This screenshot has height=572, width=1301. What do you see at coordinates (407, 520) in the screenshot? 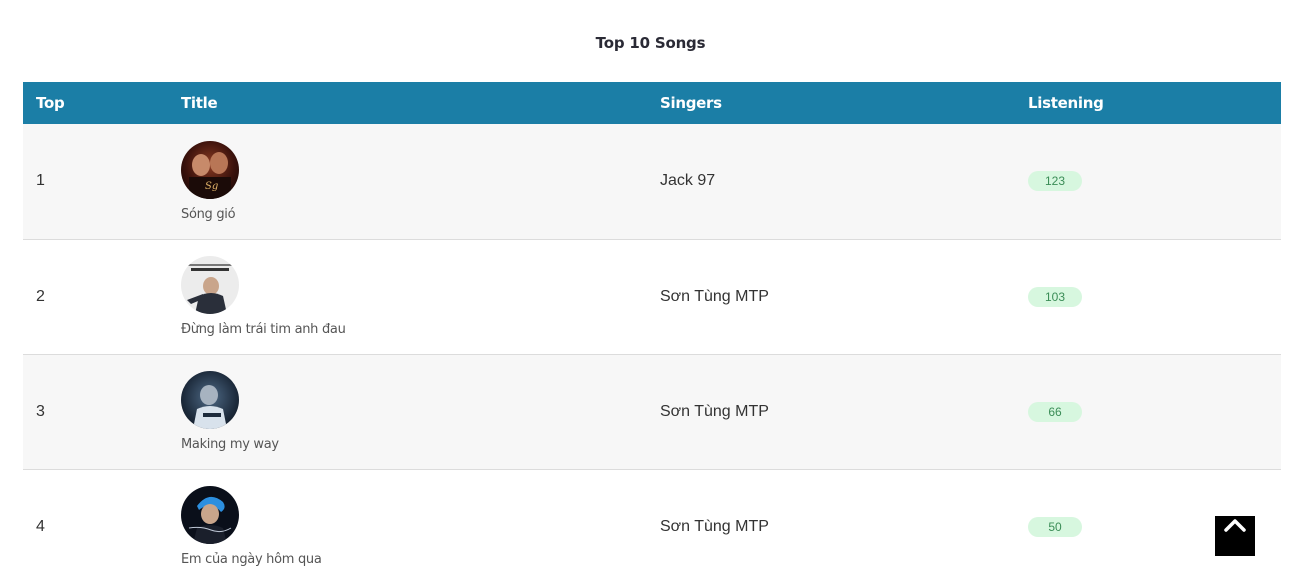
I see `title-cell: Em của ngày hôm qua` at bounding box center [407, 520].